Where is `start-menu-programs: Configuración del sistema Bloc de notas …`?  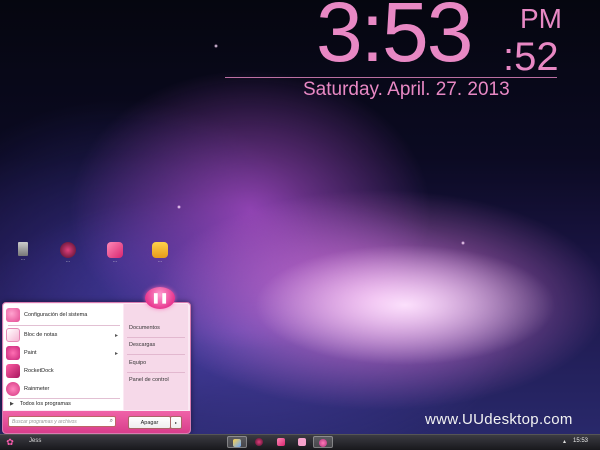 start-menu-programs: Configuración del sistema Bloc de notas … is located at coordinates (63, 357).